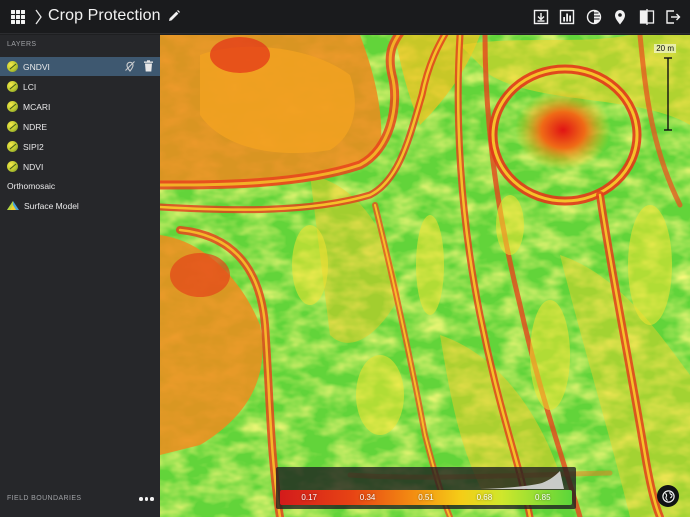 The width and height of the screenshot is (690, 517). What do you see at coordinates (174, 16) in the screenshot?
I see `edit-pencil-icon` at bounding box center [174, 16].